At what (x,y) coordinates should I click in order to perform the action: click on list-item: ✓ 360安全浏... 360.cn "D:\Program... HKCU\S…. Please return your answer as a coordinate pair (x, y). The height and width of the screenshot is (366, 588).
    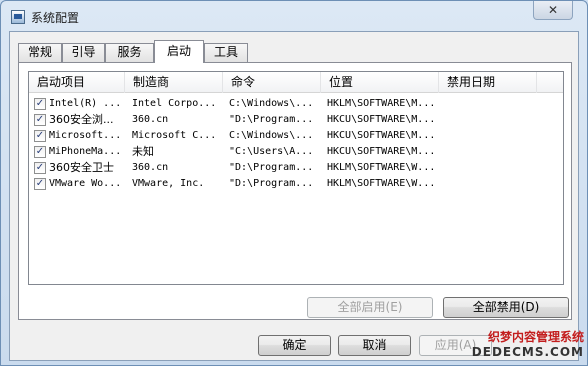
    Looking at the image, I should click on (296, 120).